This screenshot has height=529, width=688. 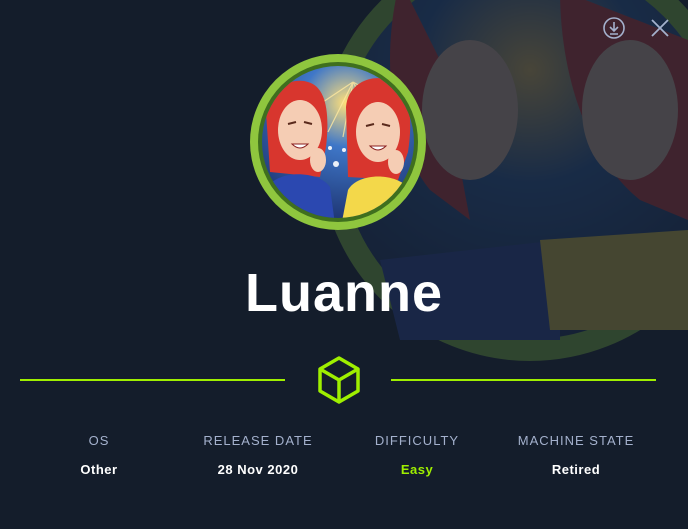 What do you see at coordinates (417, 455) in the screenshot?
I see `stat-difficulty: DIFFICULTY Easy` at bounding box center [417, 455].